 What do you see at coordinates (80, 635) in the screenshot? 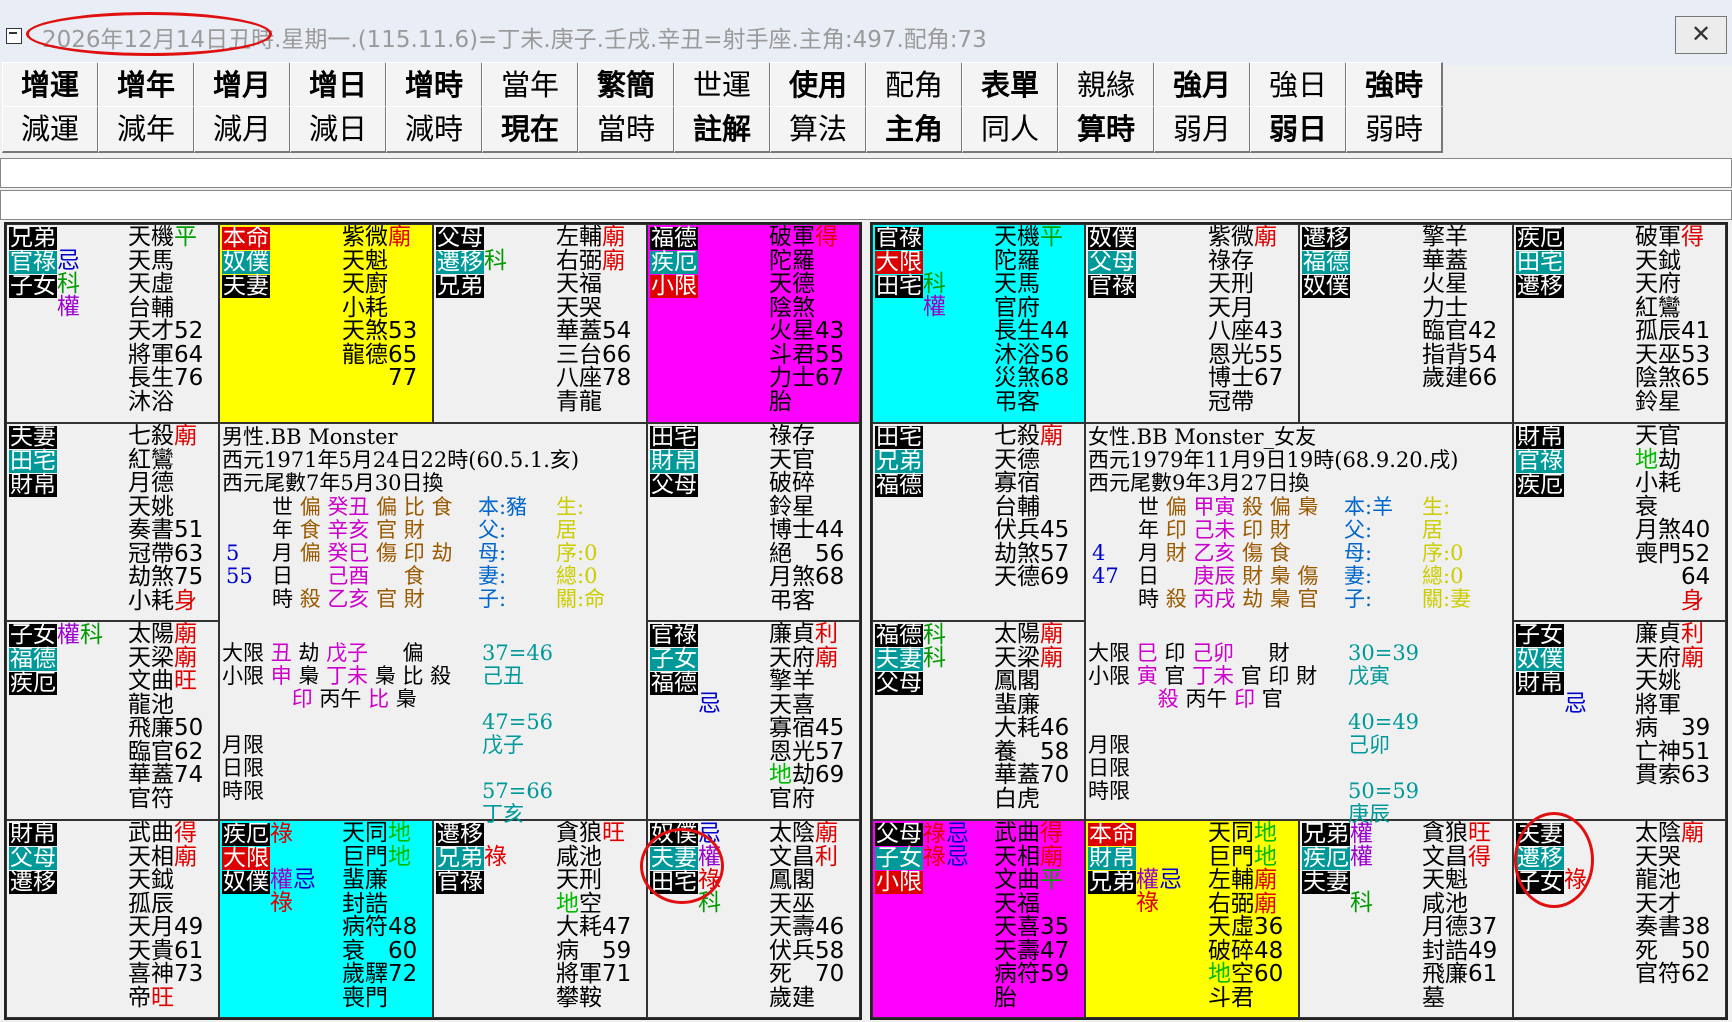
I see `left-palace-6-markers: 權科` at bounding box center [80, 635].